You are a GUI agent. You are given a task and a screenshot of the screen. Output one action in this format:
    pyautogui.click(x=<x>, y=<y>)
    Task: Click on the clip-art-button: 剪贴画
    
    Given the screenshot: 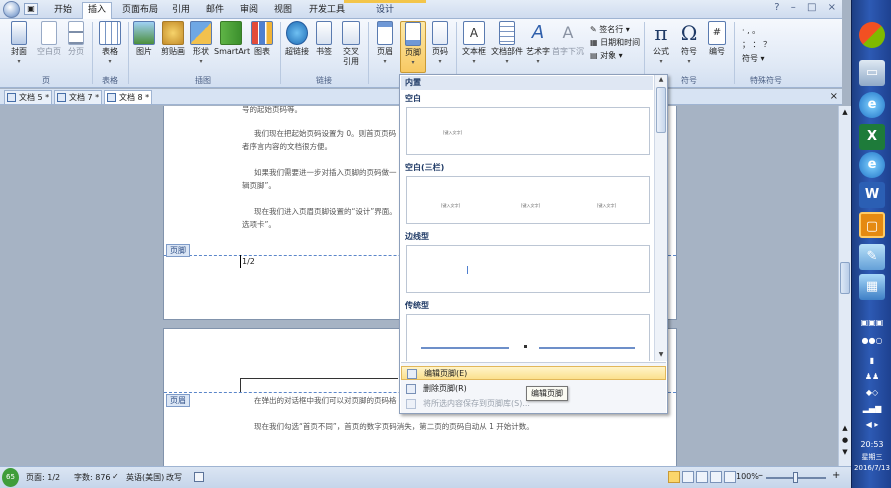 What is the action you would take?
    pyautogui.click(x=173, y=39)
    